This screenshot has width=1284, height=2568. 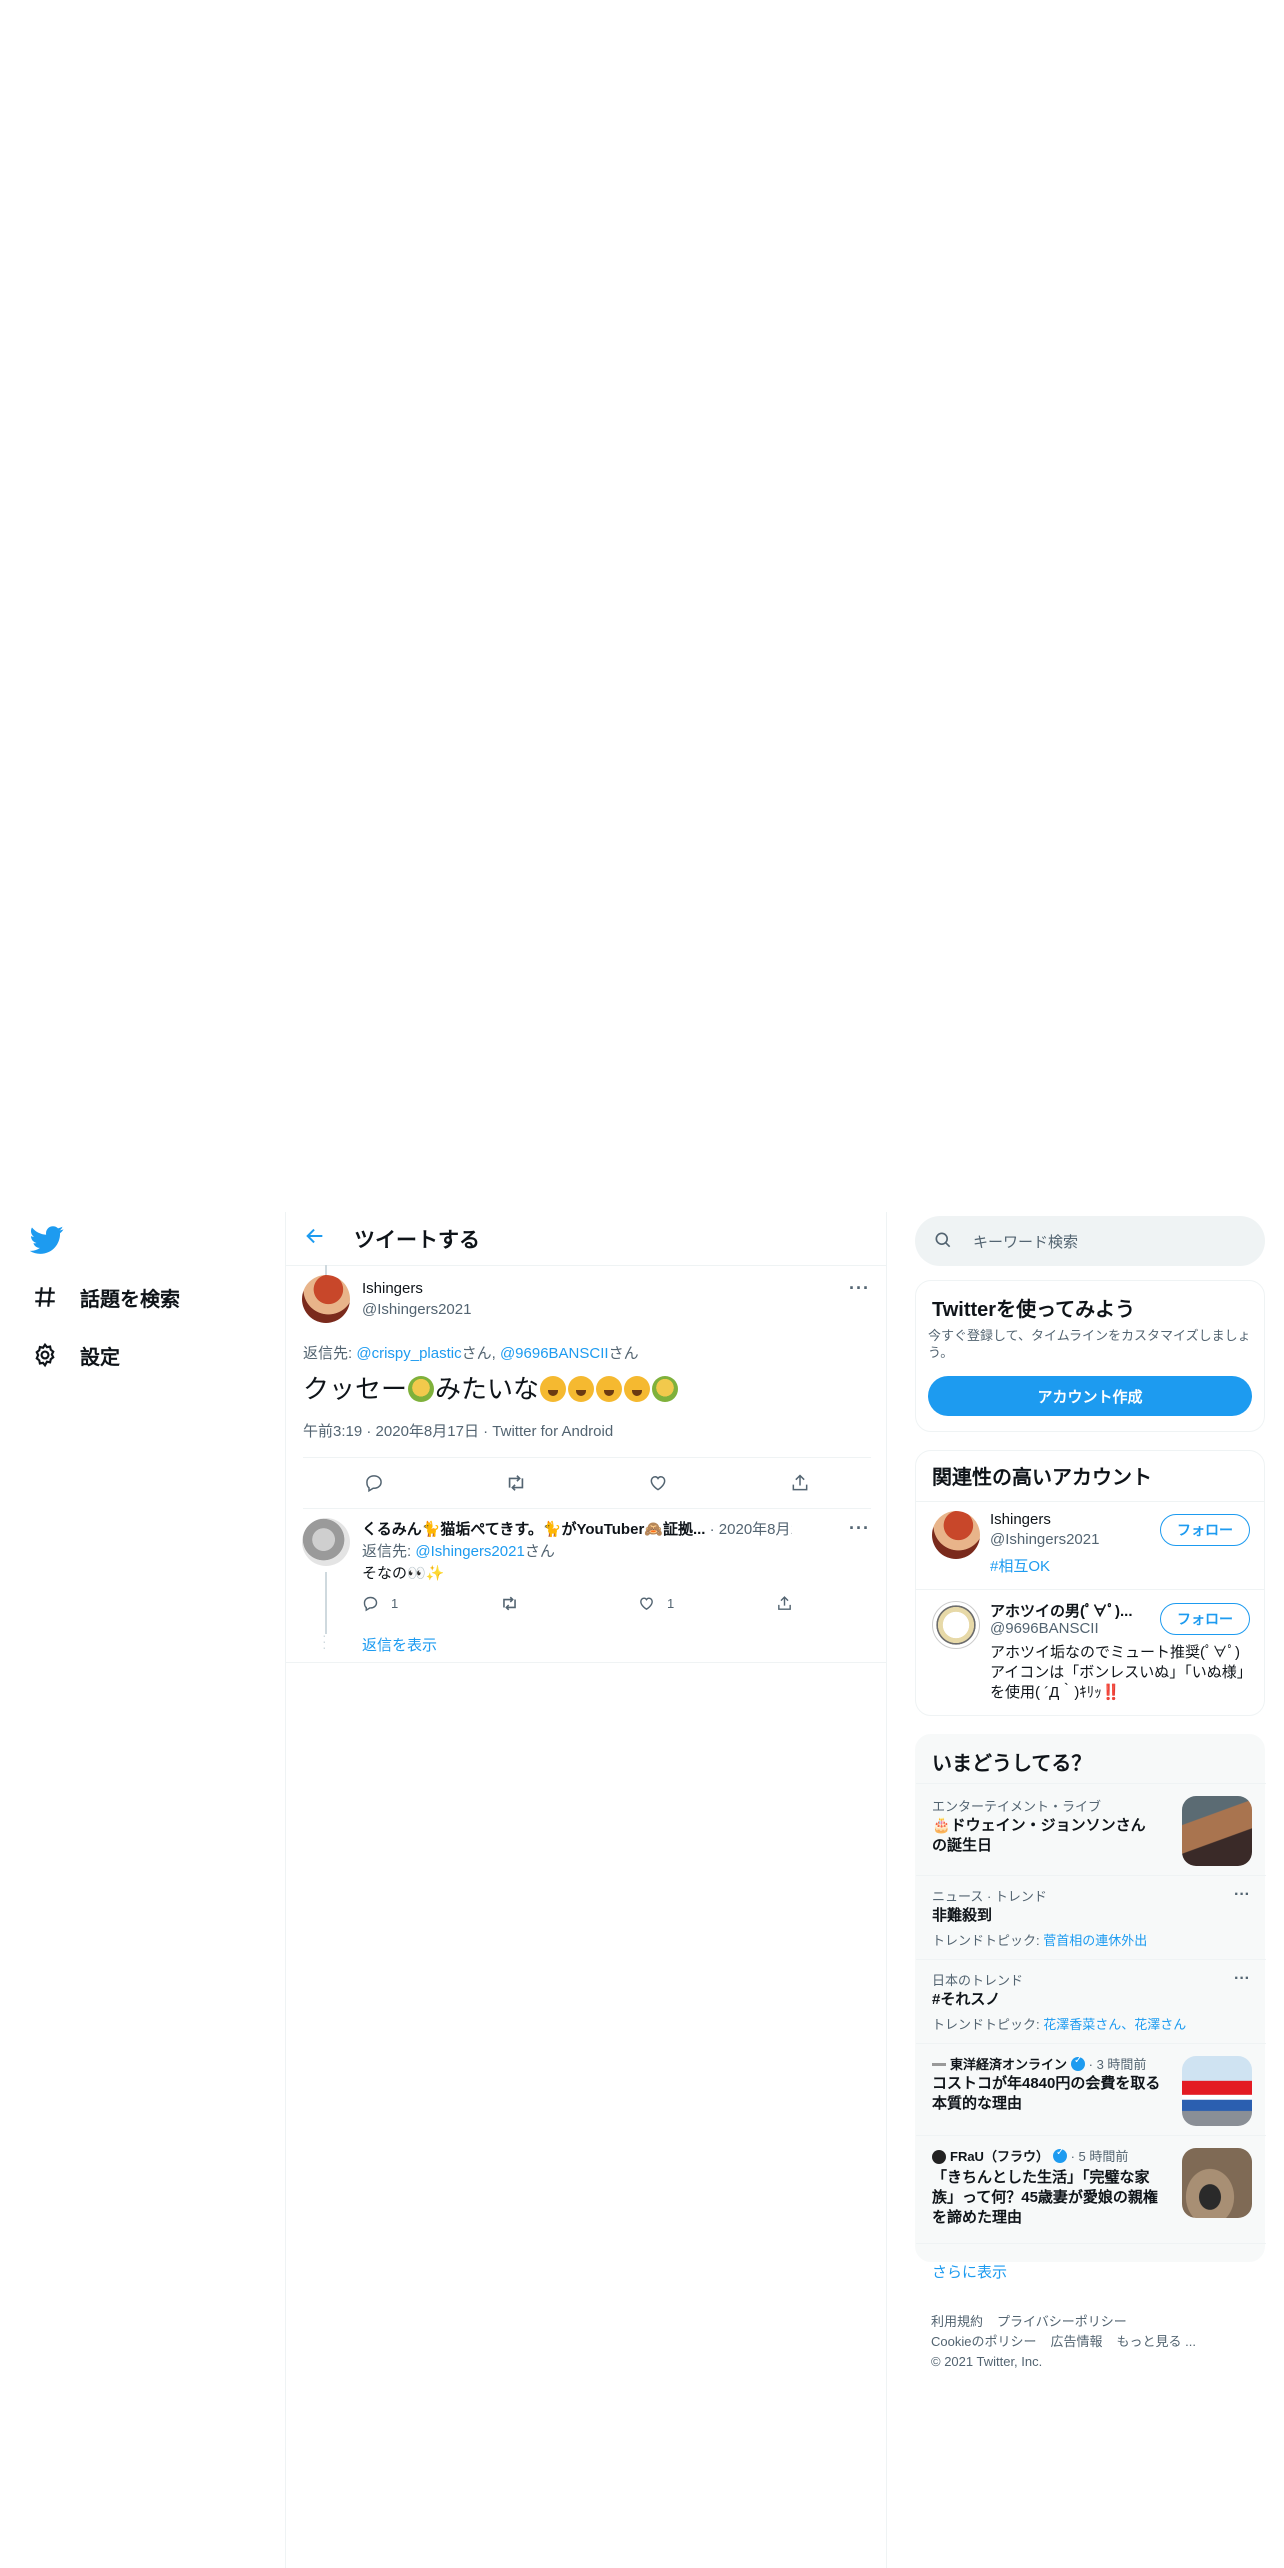 What do you see at coordinates (1090, 1396) in the screenshot?
I see `create-account-button: アカウント作成` at bounding box center [1090, 1396].